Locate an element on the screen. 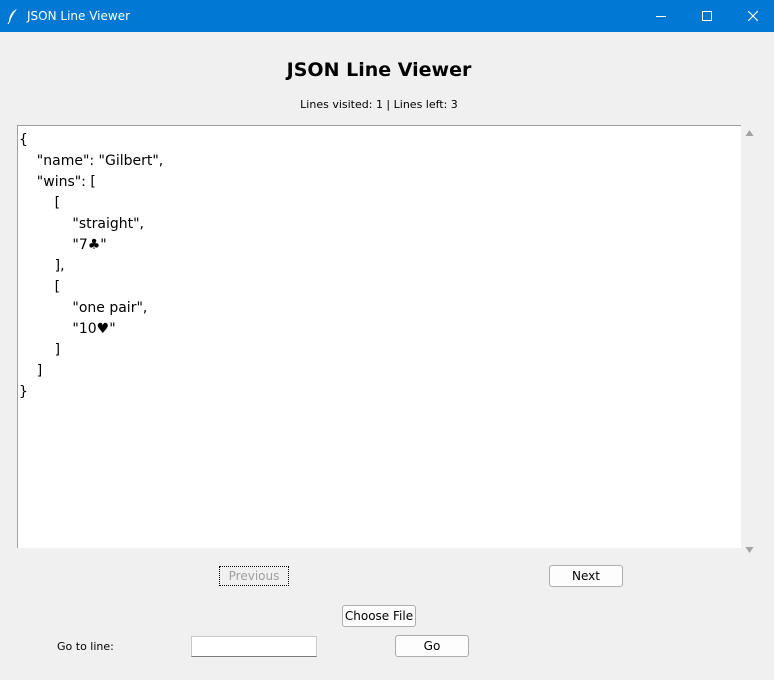 This screenshot has height=680, width=774. maximize-icon is located at coordinates (707, 16).